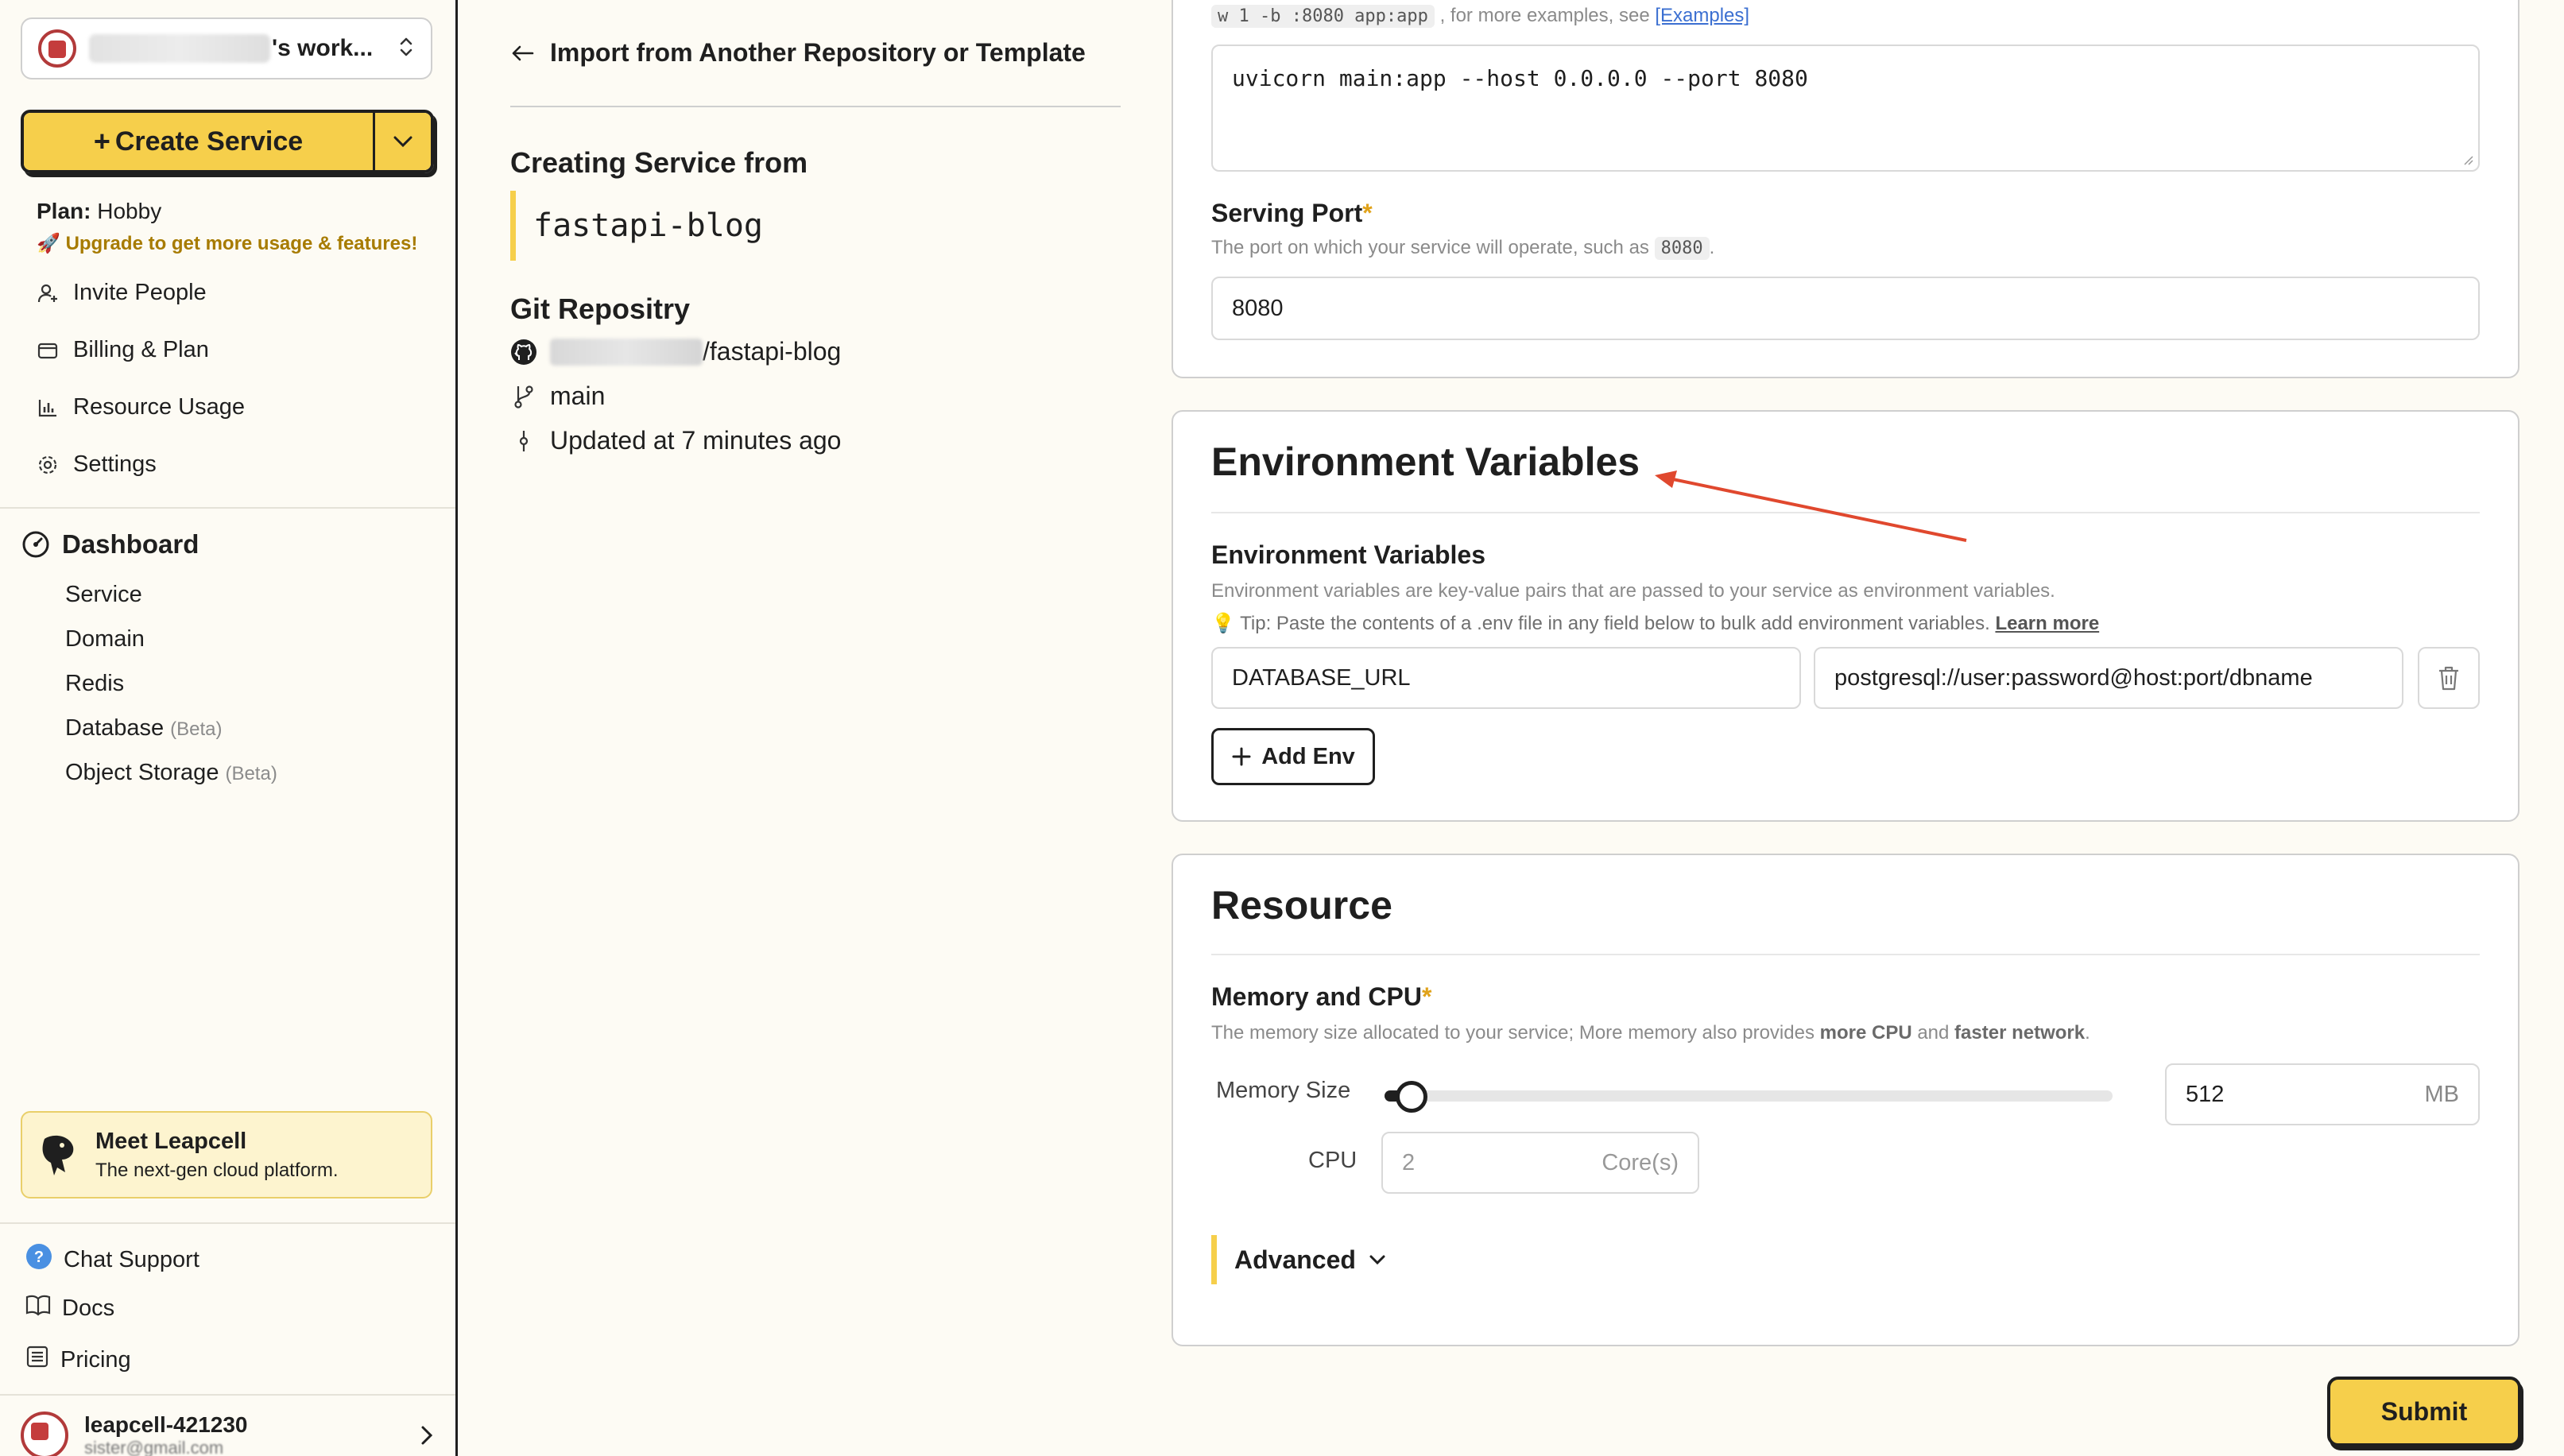 The height and width of the screenshot is (1456, 2564). What do you see at coordinates (403, 141) in the screenshot?
I see `create-service-dropdown-button` at bounding box center [403, 141].